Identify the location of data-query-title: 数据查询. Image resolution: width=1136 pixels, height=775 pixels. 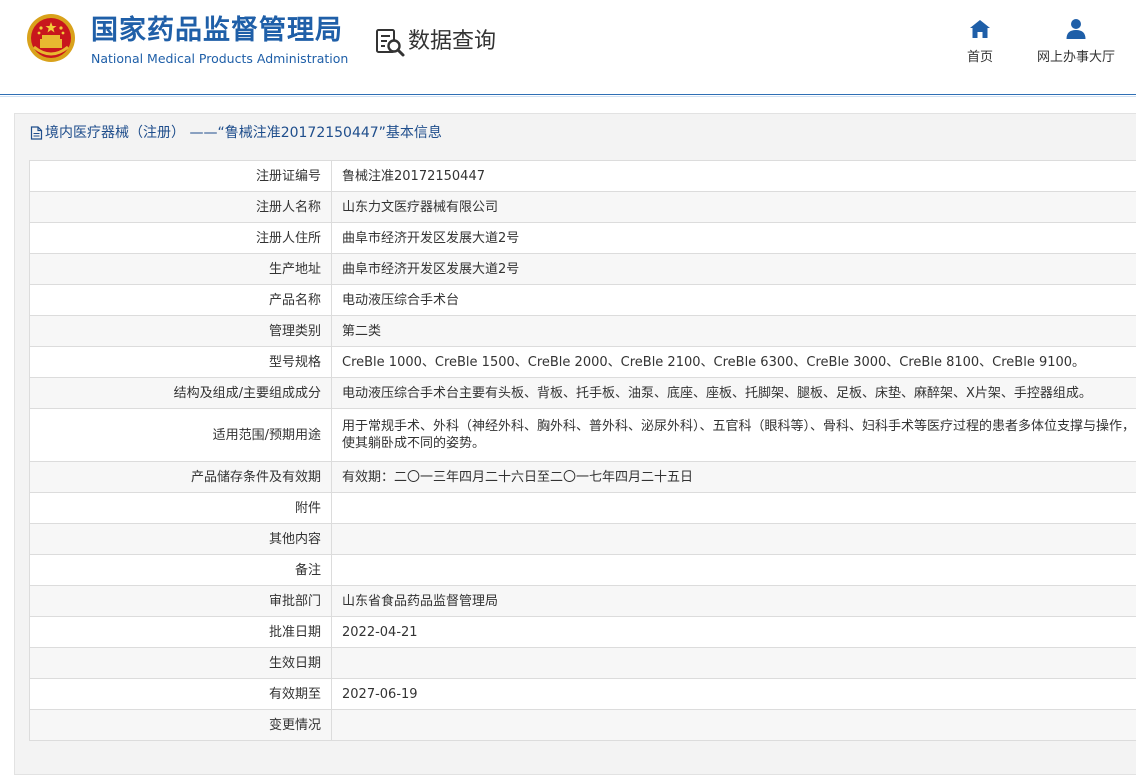
(435, 42).